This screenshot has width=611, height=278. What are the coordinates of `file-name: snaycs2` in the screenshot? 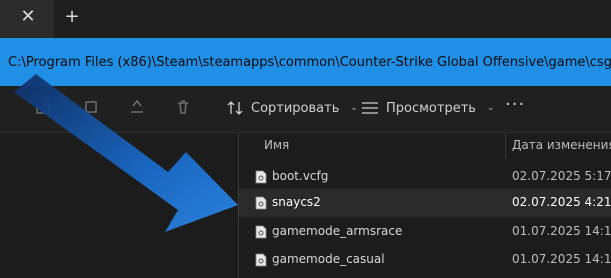 It's located at (296, 202).